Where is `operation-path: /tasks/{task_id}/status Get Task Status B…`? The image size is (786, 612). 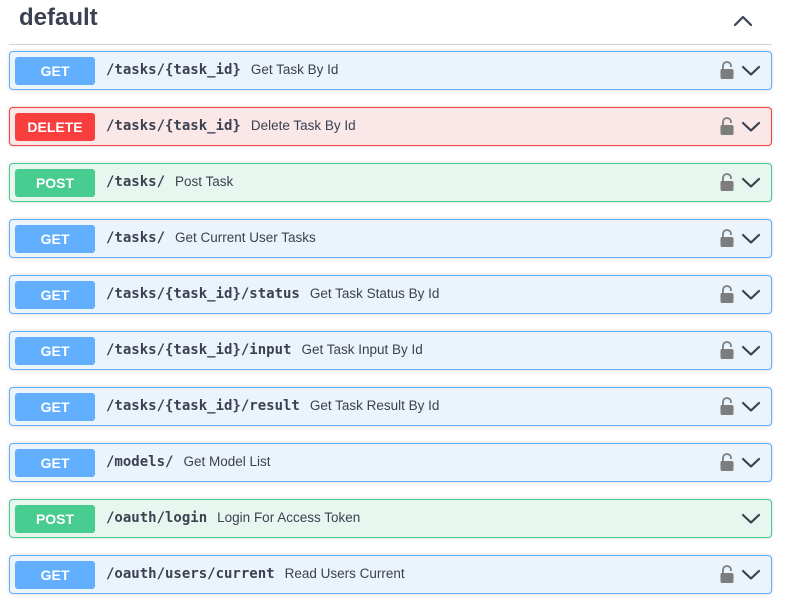
operation-path: /tasks/{task_id}/status Get Task Status B… is located at coordinates (272, 294).